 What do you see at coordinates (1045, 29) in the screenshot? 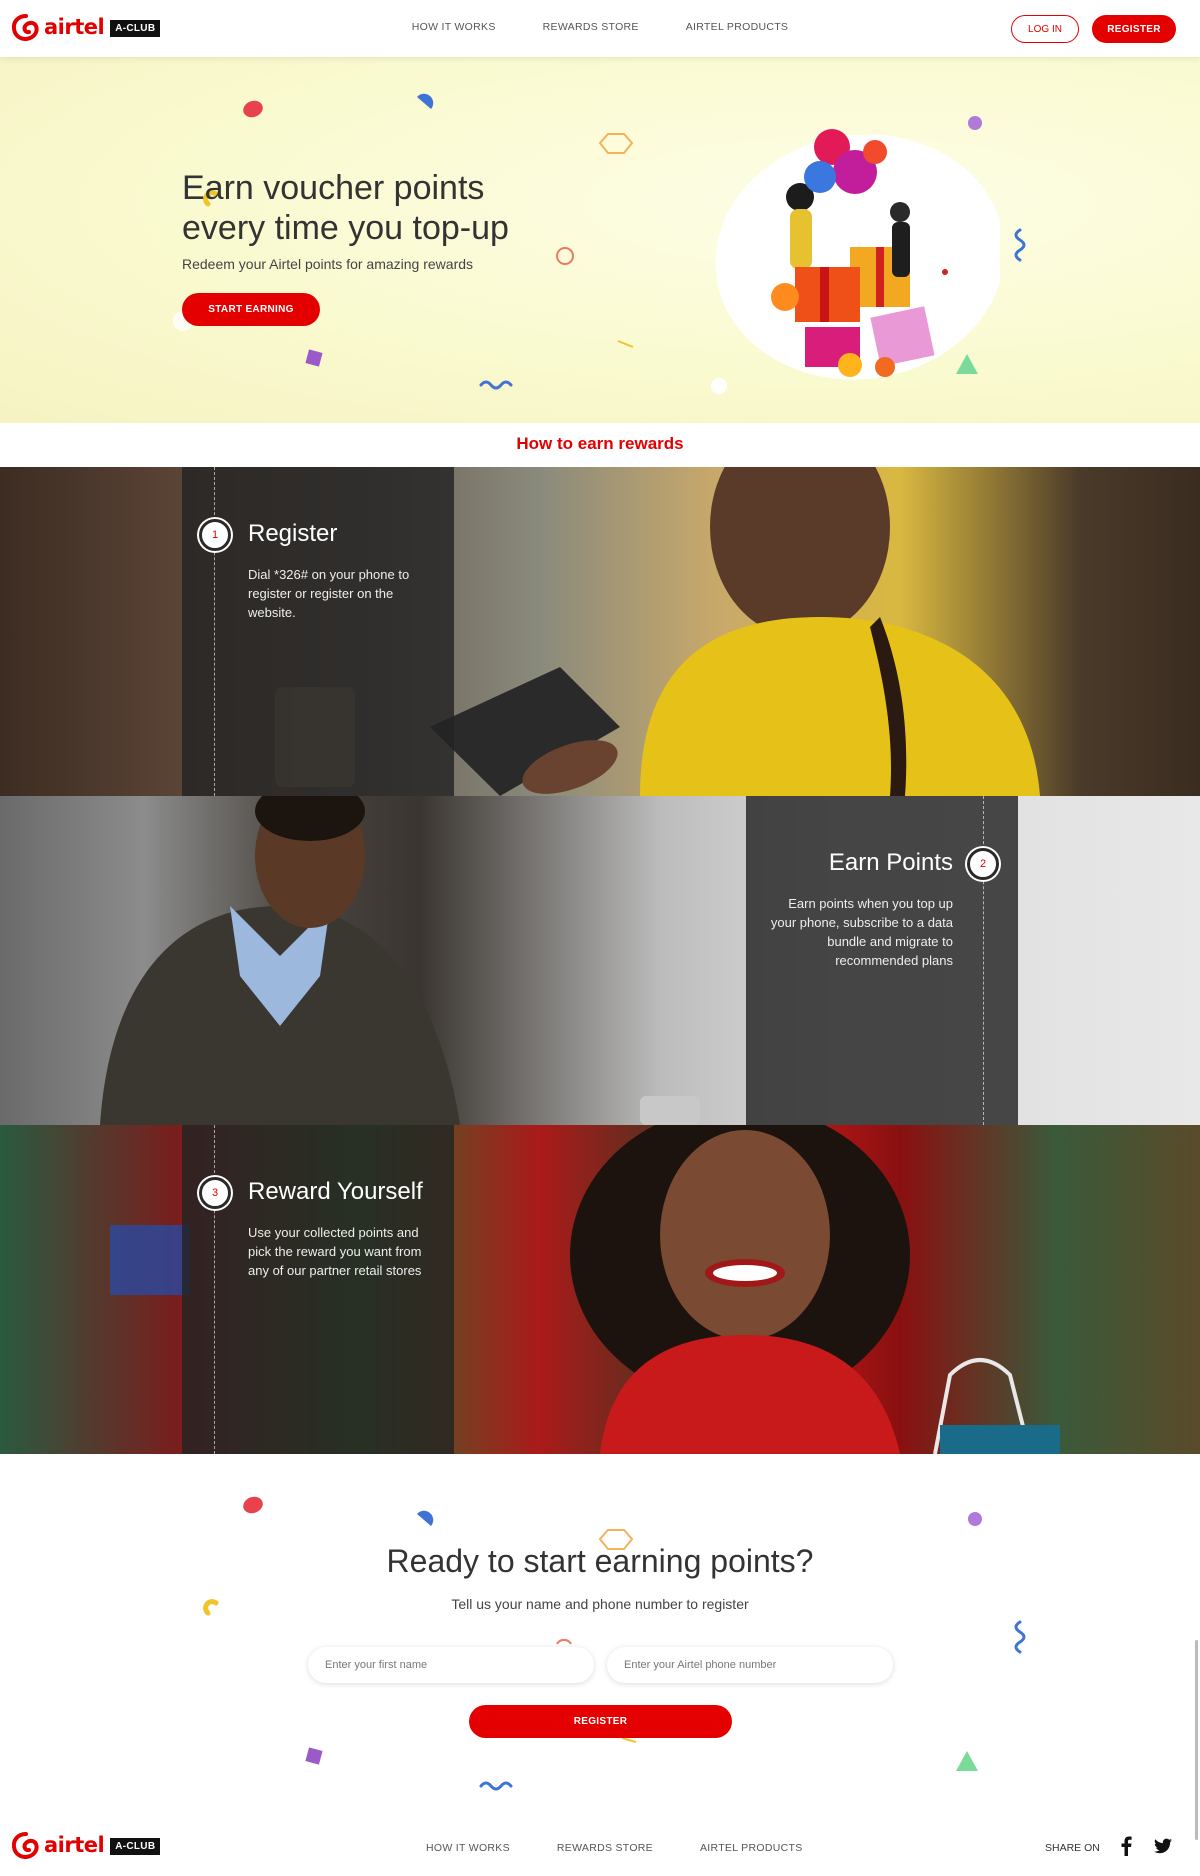
I see `login-button: LOG IN` at bounding box center [1045, 29].